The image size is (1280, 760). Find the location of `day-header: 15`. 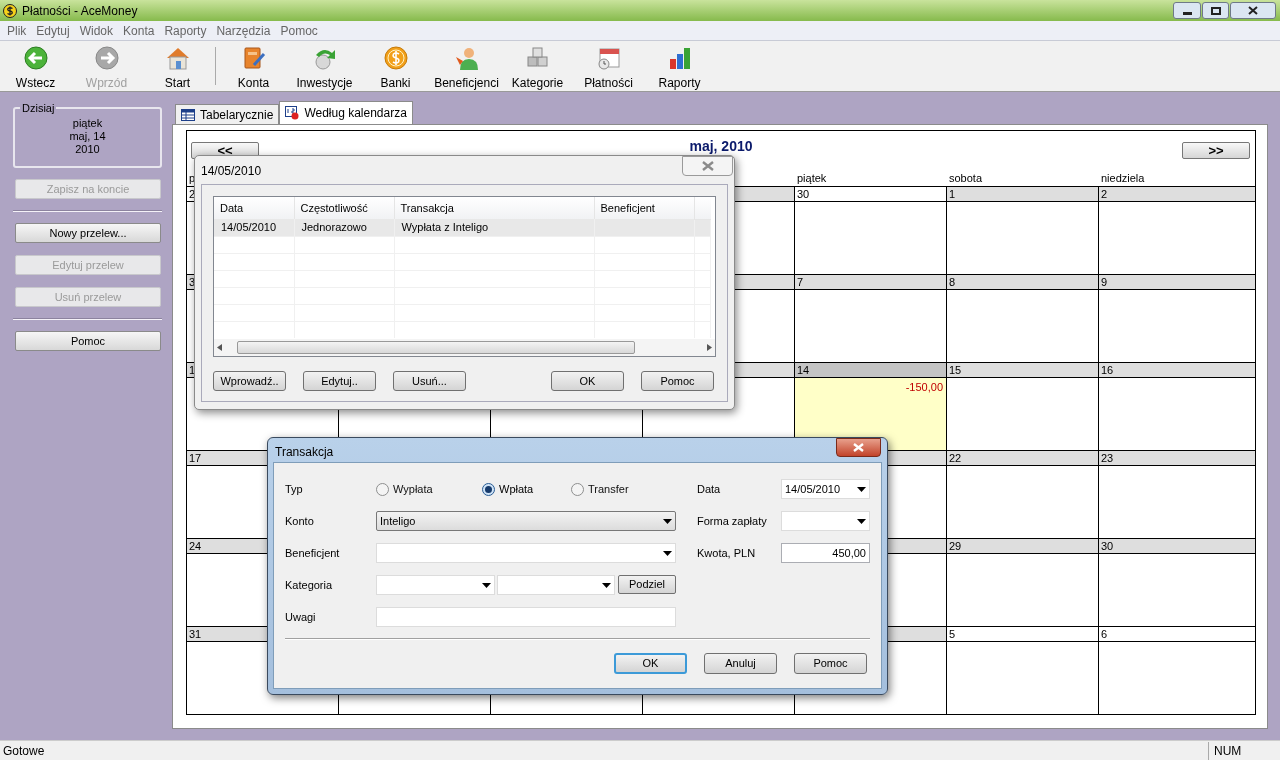

day-header: 15 is located at coordinates (1022, 370).